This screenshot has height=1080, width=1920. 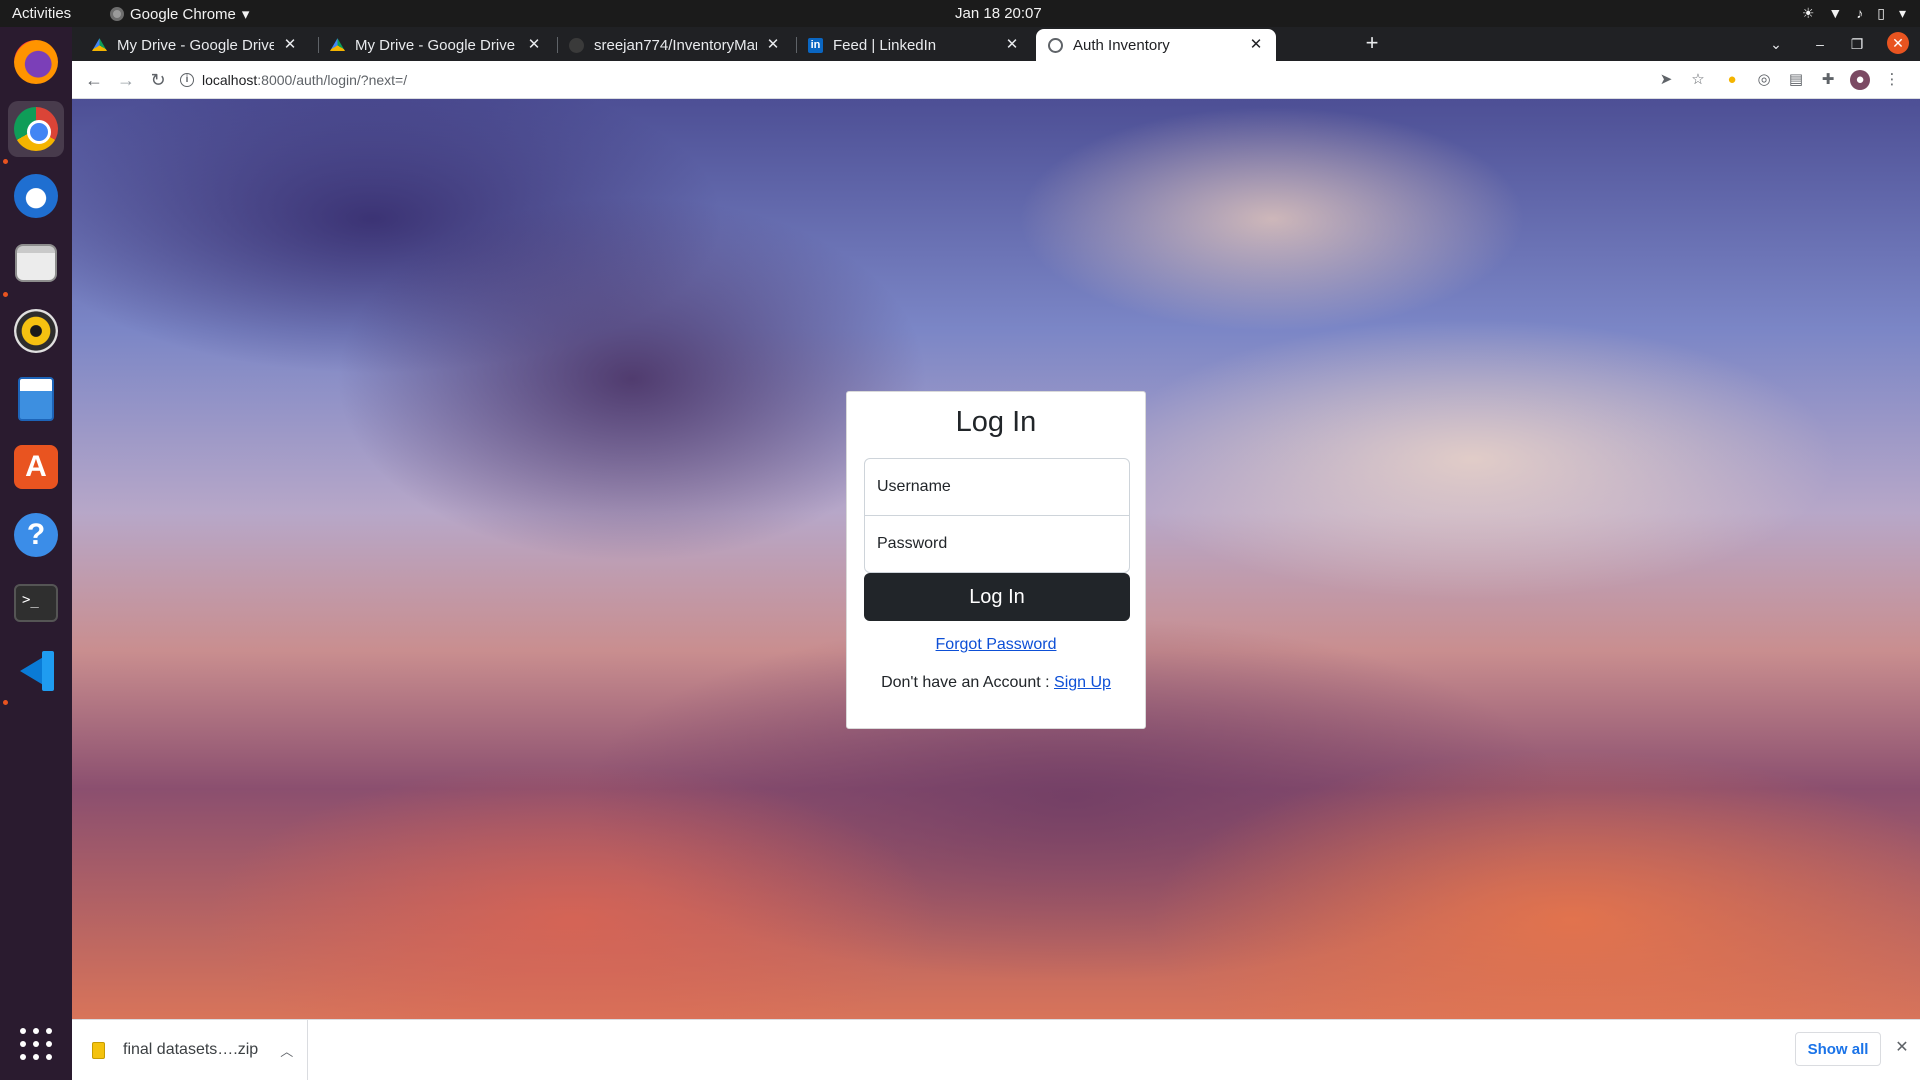 I want to click on libreoffice-writer-icon, so click(x=36, y=399).